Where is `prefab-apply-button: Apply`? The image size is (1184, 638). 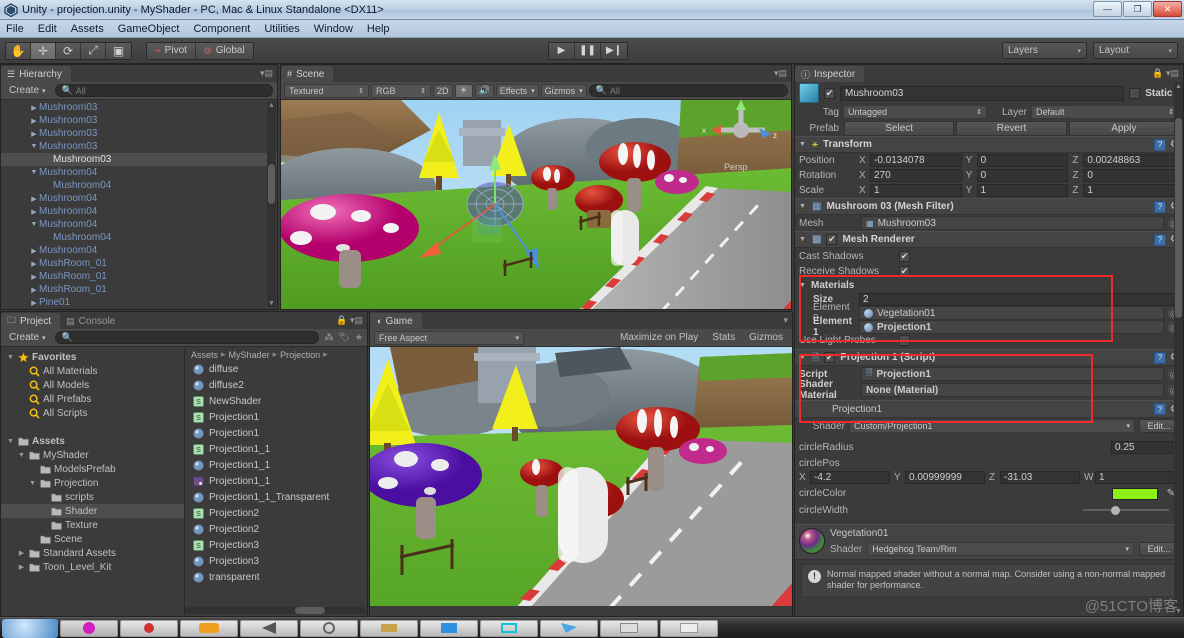 prefab-apply-button: Apply is located at coordinates (1123, 128).